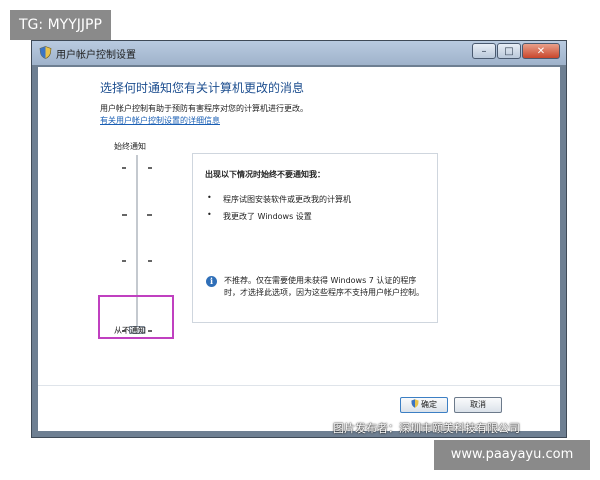 This screenshot has height=480, width=600. I want to click on window-controls: – □ ✕, so click(515, 51).